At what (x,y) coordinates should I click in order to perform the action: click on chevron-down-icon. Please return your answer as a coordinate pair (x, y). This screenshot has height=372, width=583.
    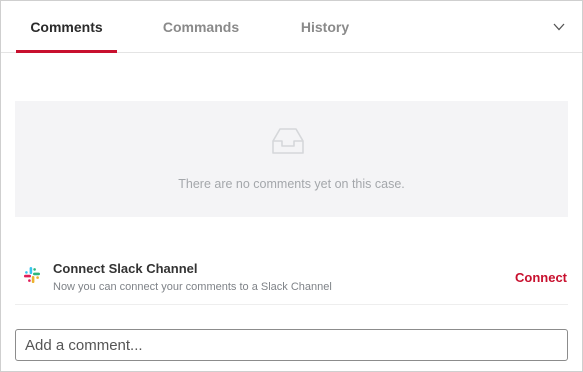
    Looking at the image, I should click on (559, 27).